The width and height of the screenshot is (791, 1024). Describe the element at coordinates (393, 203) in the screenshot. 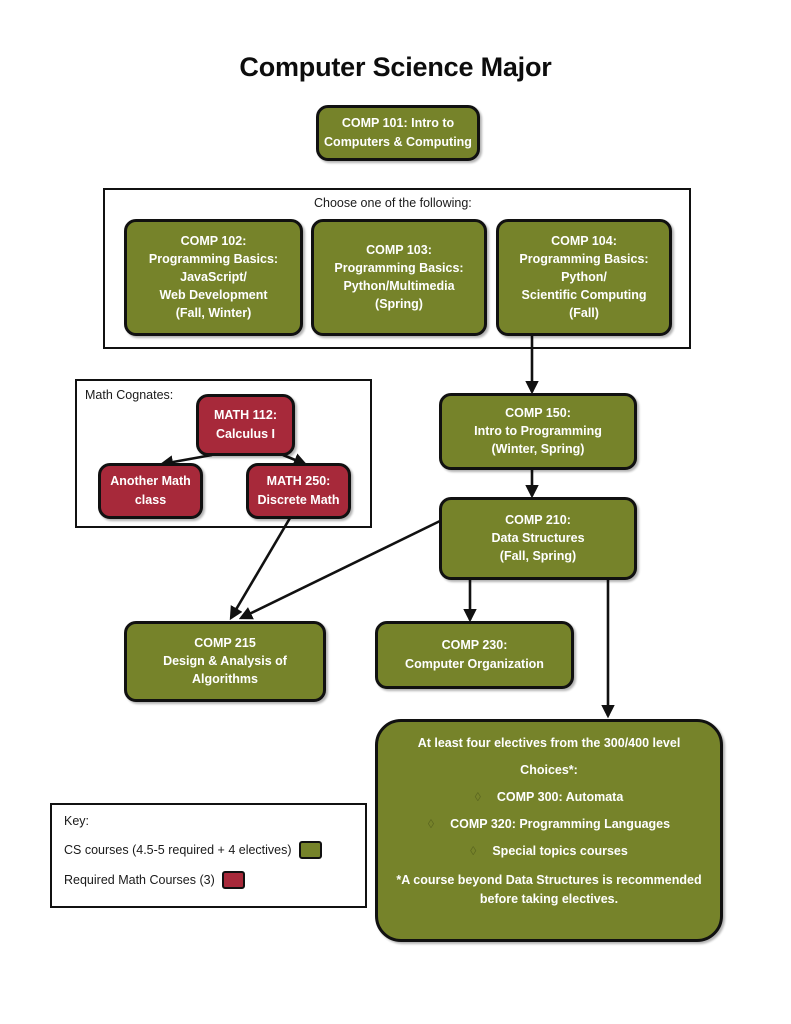

I see `group-label-choose-one: Choose one of the following:` at that location.